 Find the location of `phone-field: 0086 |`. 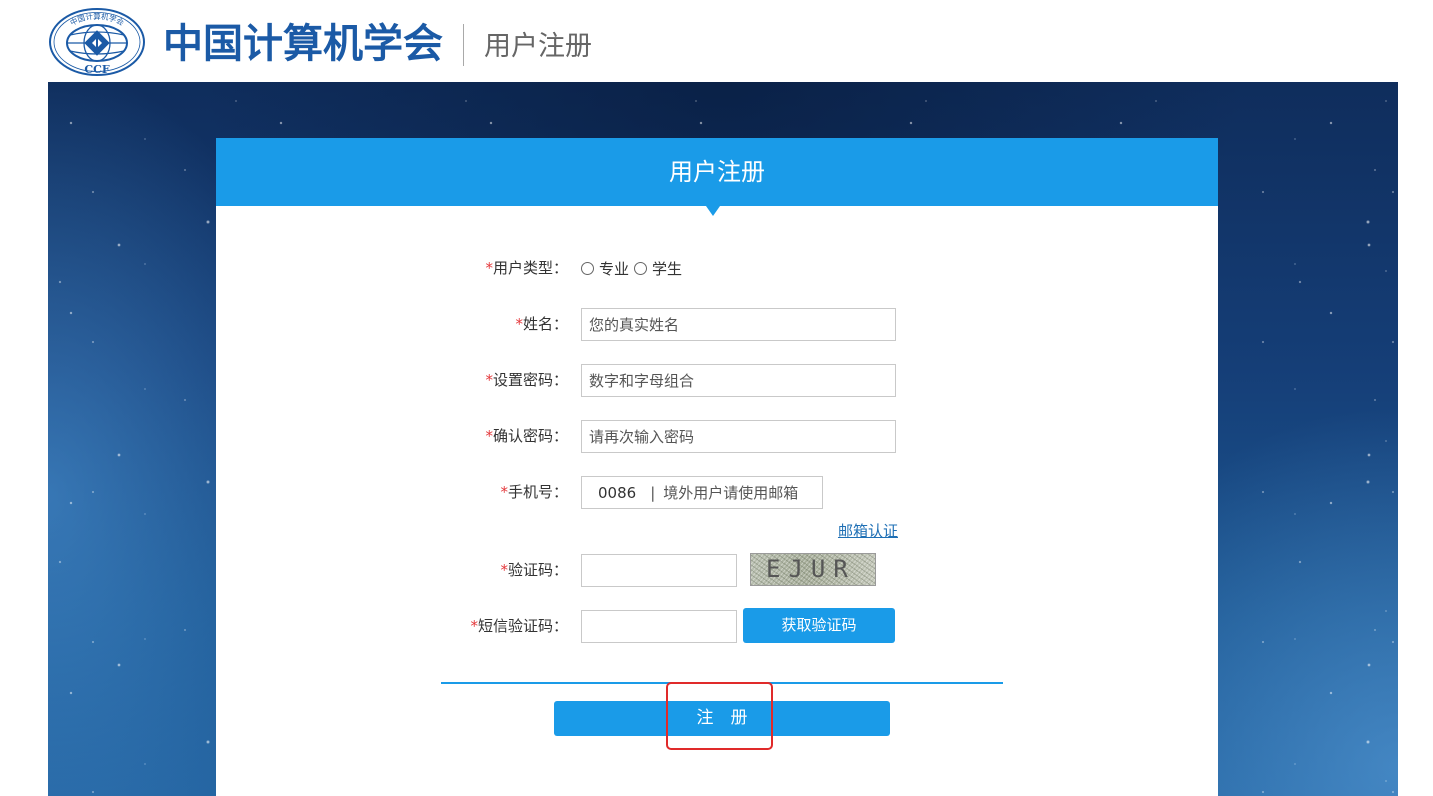

phone-field: 0086 | is located at coordinates (702, 492).